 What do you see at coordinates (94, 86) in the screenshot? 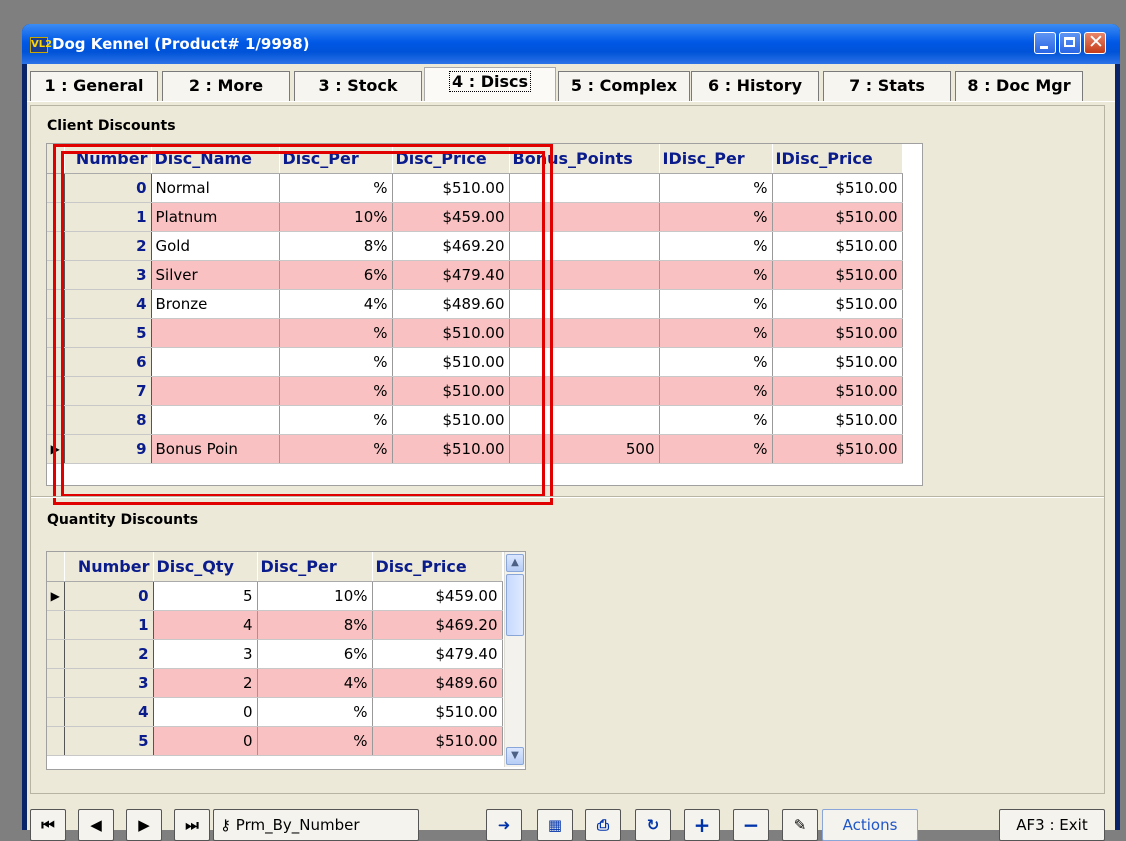
I see `tab-general: 1 : General` at bounding box center [94, 86].